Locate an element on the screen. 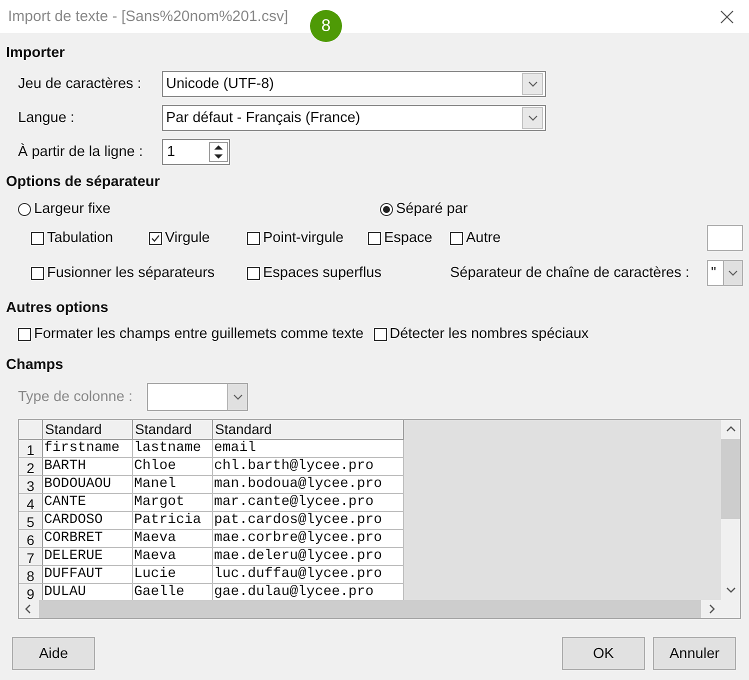  left-caret-icon is located at coordinates (28, 609).